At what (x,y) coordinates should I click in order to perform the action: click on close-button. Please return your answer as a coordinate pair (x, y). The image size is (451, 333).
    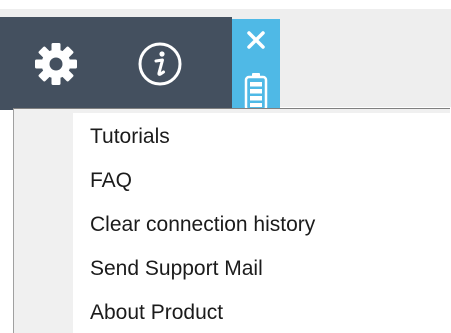
    Looking at the image, I should click on (256, 40).